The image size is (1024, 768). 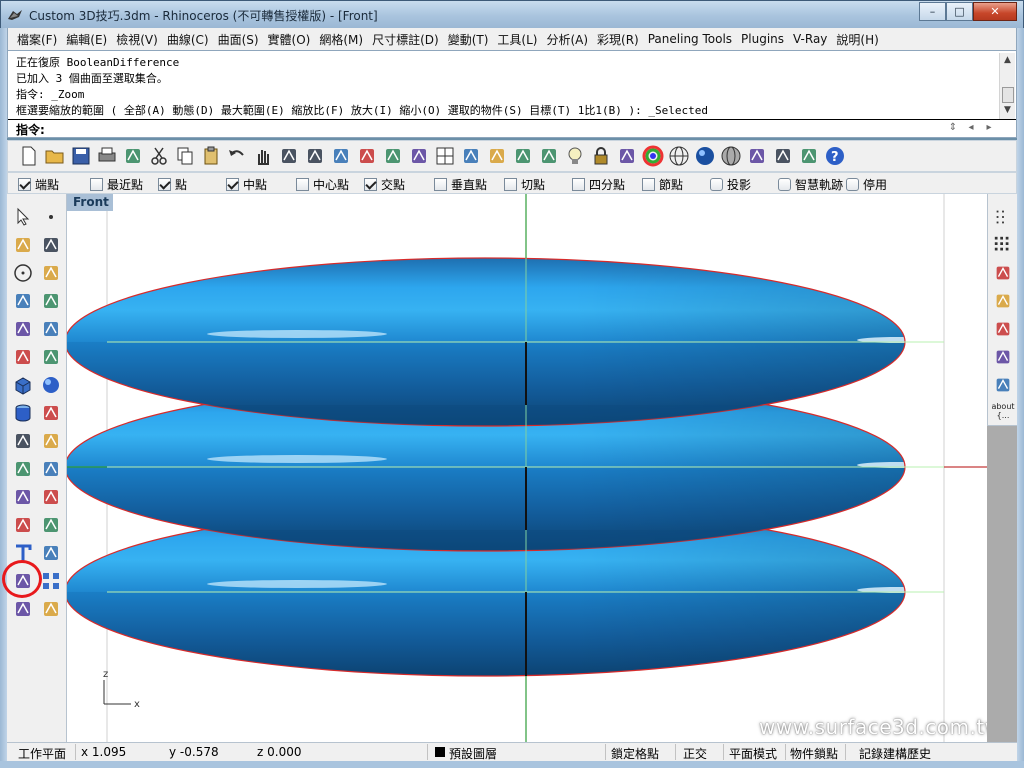 I want to click on pan-hand-icon, so click(x=263, y=156).